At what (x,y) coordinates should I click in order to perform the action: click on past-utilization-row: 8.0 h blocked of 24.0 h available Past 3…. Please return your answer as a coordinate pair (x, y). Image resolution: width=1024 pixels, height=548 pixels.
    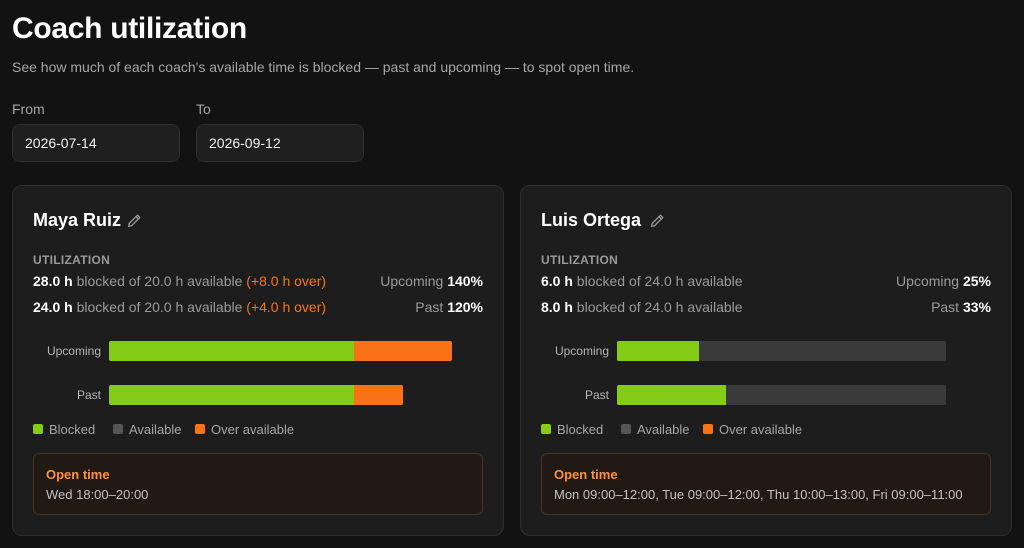
    Looking at the image, I should click on (766, 309).